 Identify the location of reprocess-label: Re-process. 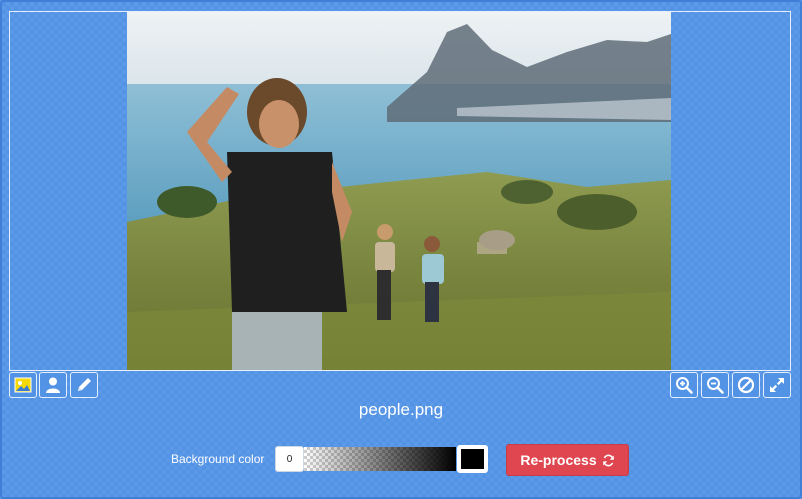
(558, 460).